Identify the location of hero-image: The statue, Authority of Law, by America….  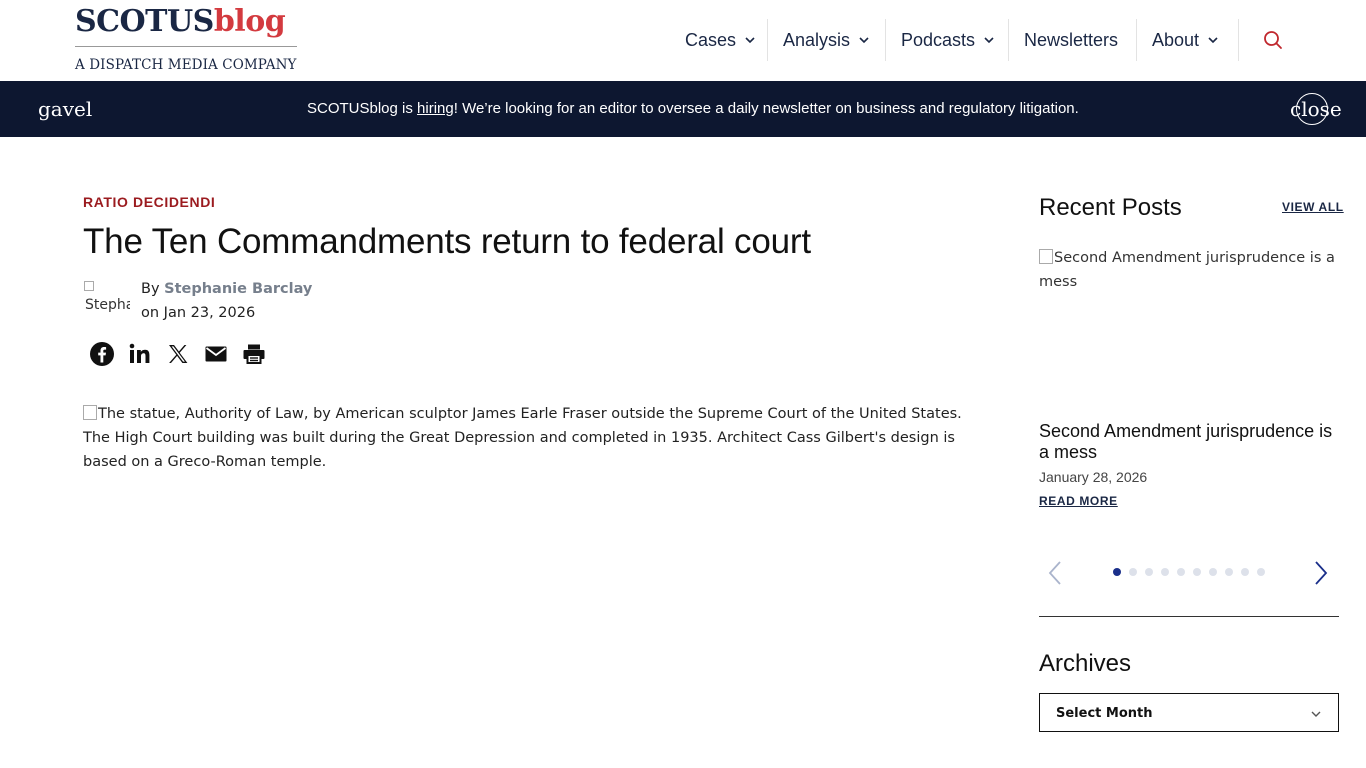
(533, 438).